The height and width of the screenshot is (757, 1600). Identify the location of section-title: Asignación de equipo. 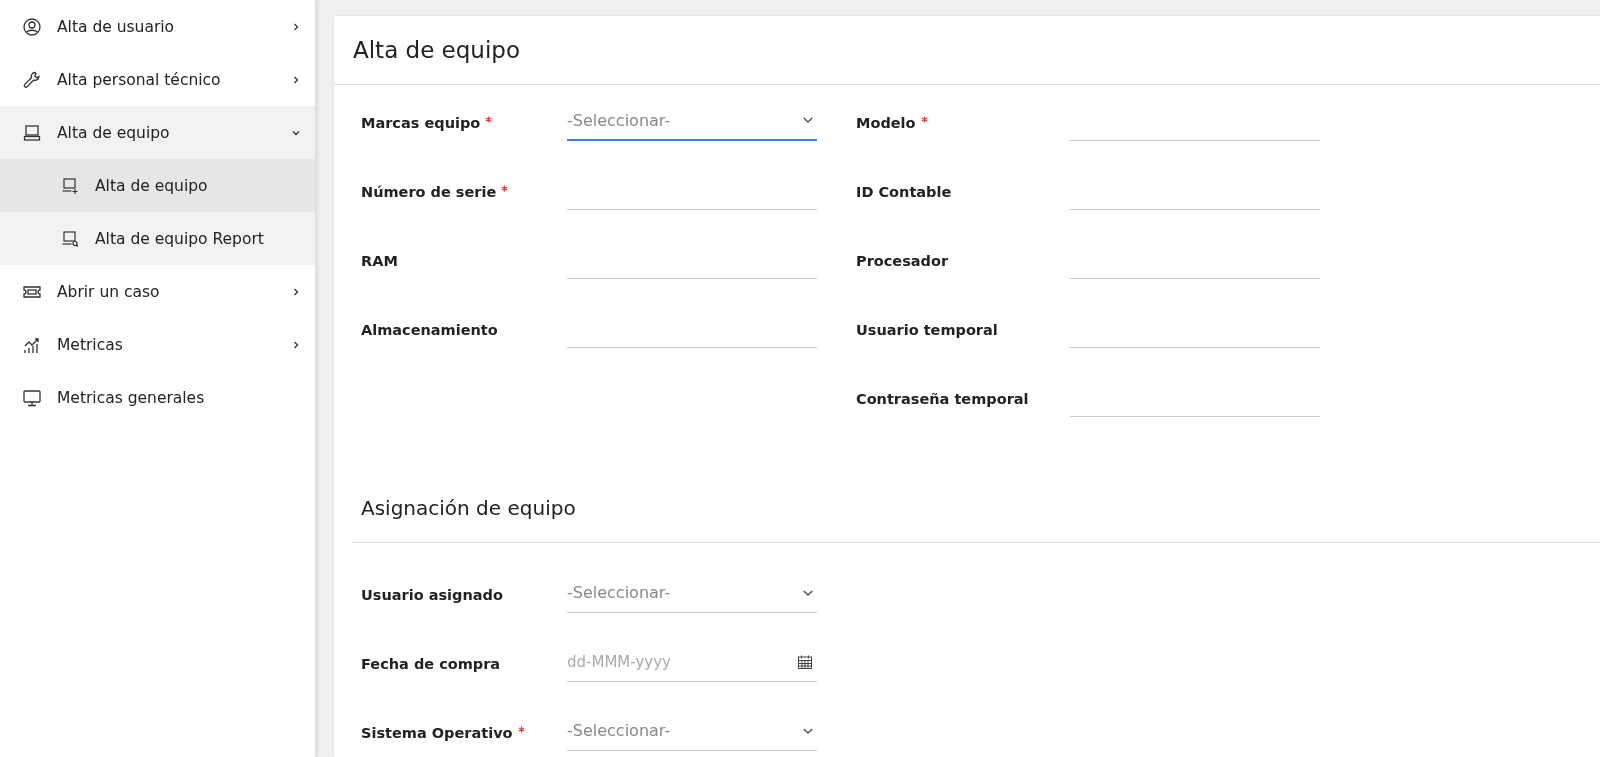
(469, 509).